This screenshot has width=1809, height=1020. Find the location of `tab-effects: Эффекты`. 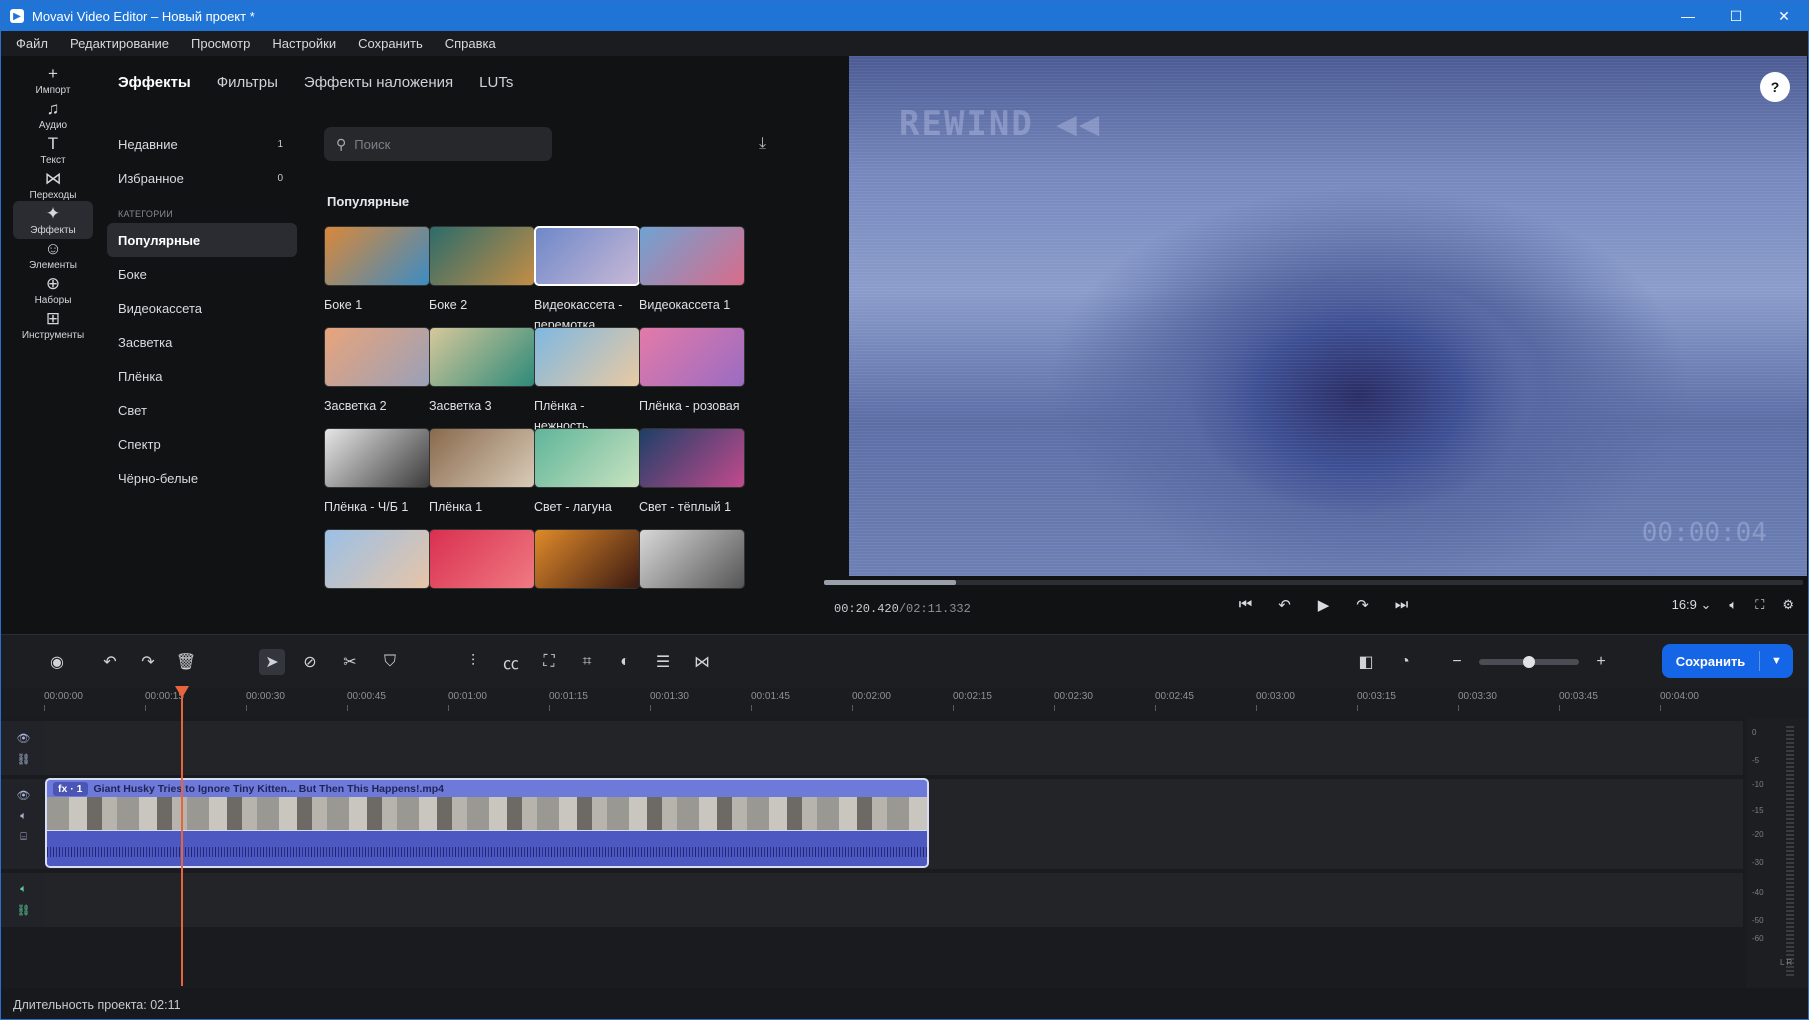

tab-effects: Эффекты is located at coordinates (154, 82).